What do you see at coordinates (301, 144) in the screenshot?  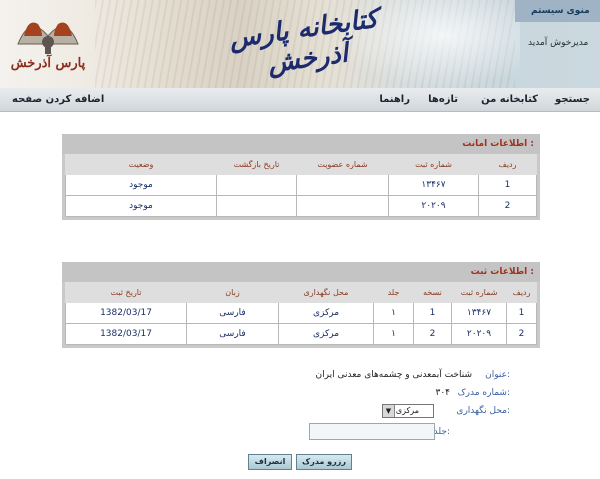 I see `loan-info-heading: اطلاعات امانت :` at bounding box center [301, 144].